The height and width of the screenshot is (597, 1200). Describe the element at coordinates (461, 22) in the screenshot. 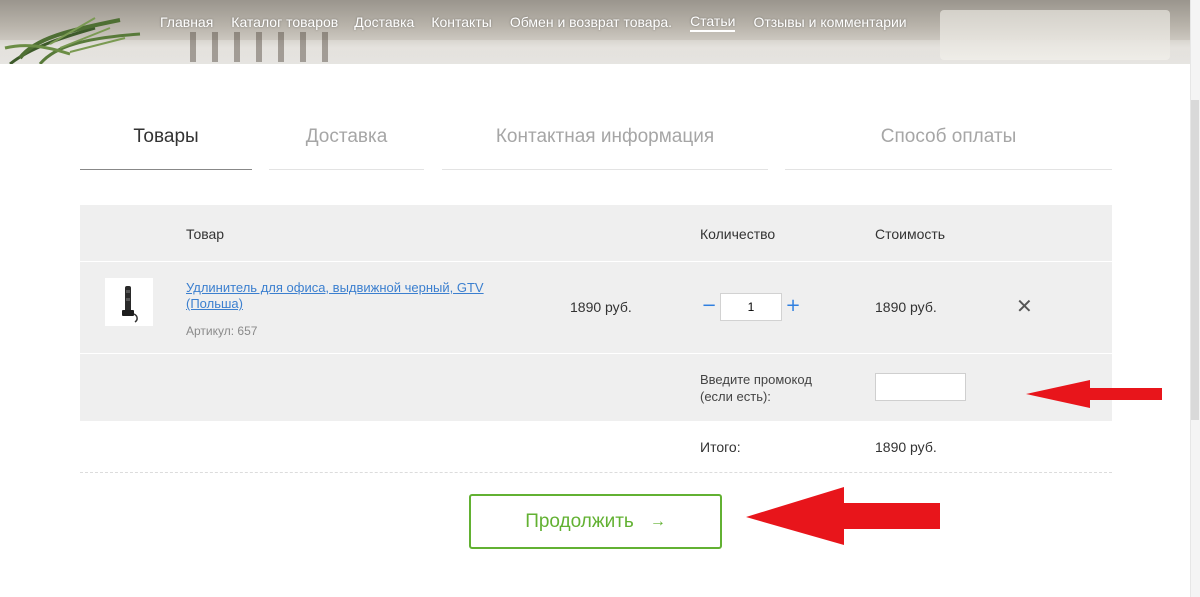

I see `nav-item-contacts: Контакты` at that location.